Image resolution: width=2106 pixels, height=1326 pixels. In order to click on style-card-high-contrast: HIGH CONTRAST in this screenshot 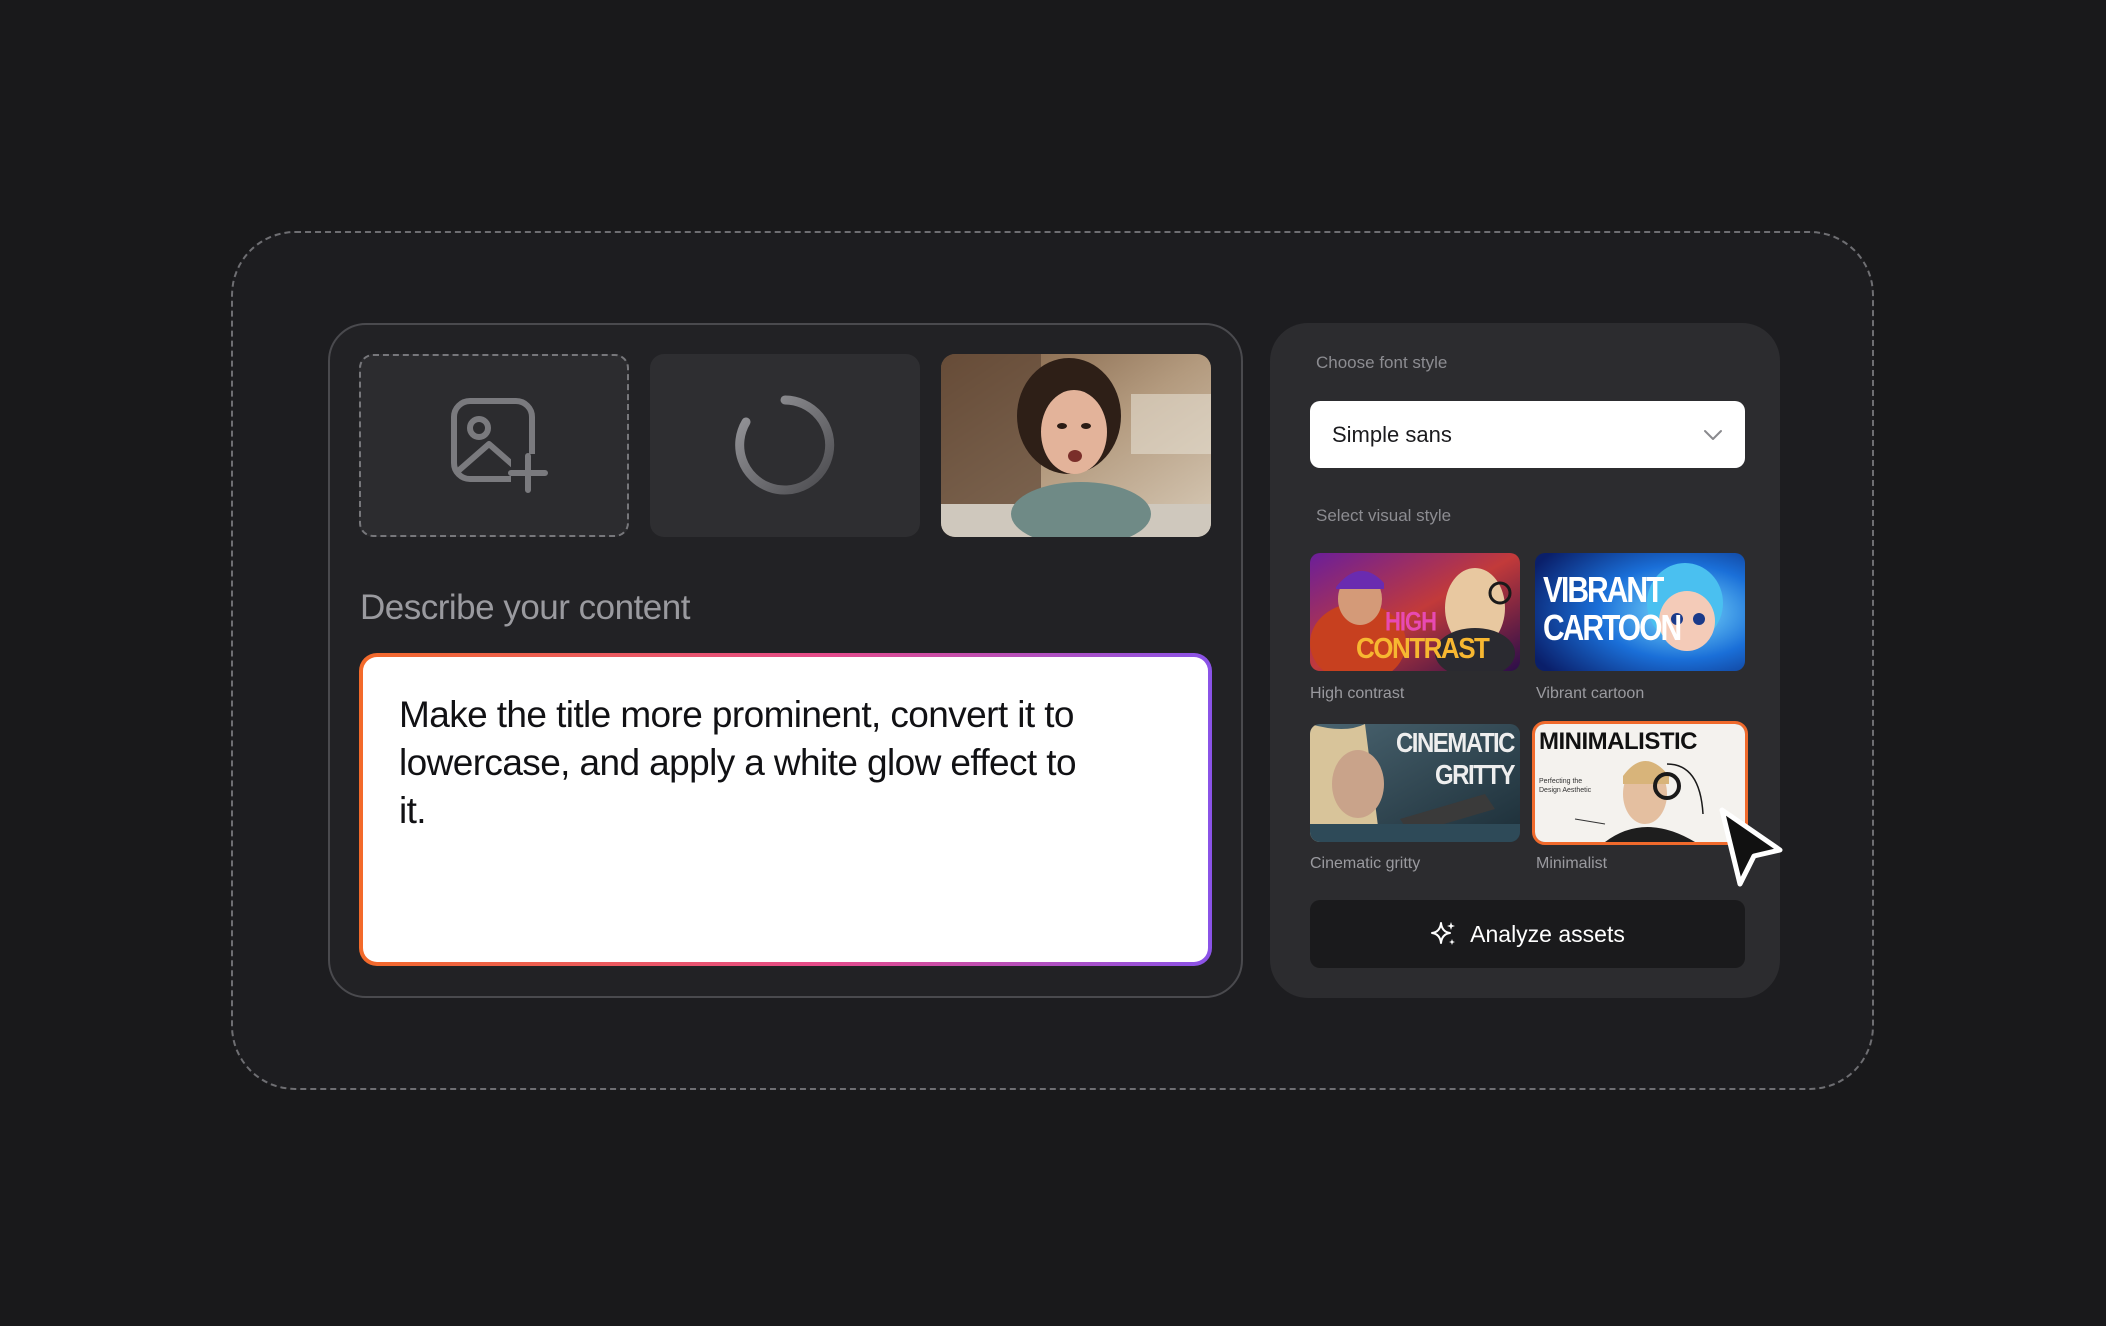, I will do `click(1415, 612)`.